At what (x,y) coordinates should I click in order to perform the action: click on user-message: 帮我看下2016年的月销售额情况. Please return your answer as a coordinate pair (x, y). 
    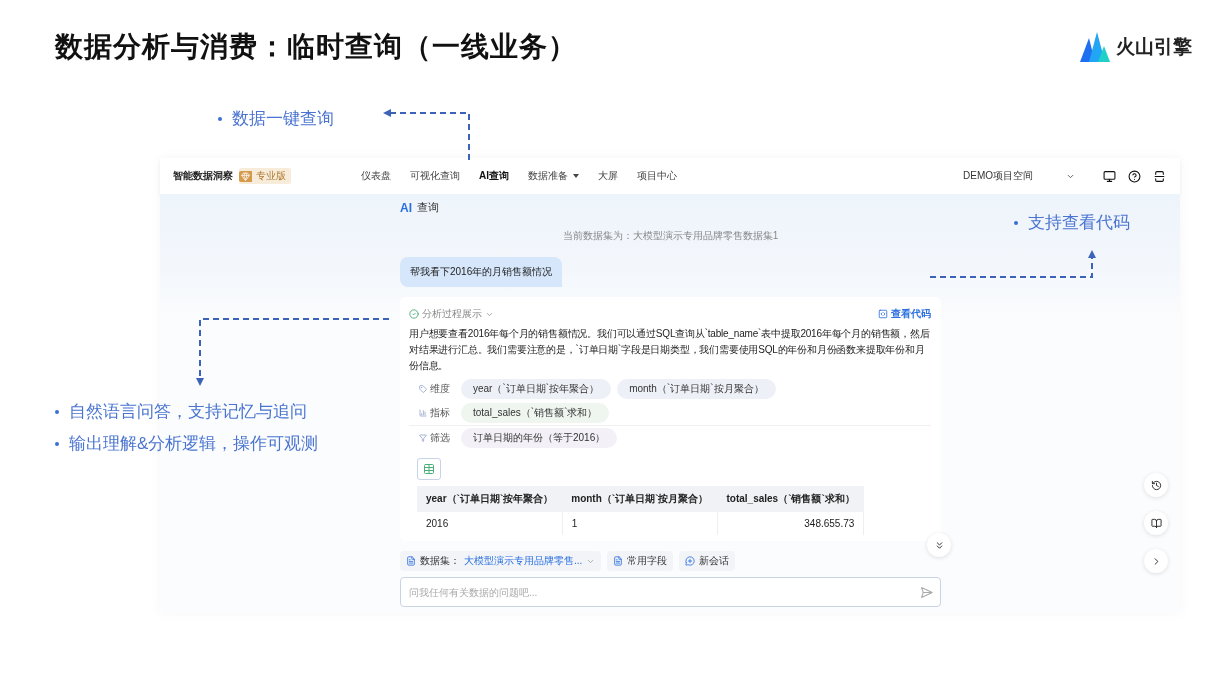
    Looking at the image, I should click on (481, 272).